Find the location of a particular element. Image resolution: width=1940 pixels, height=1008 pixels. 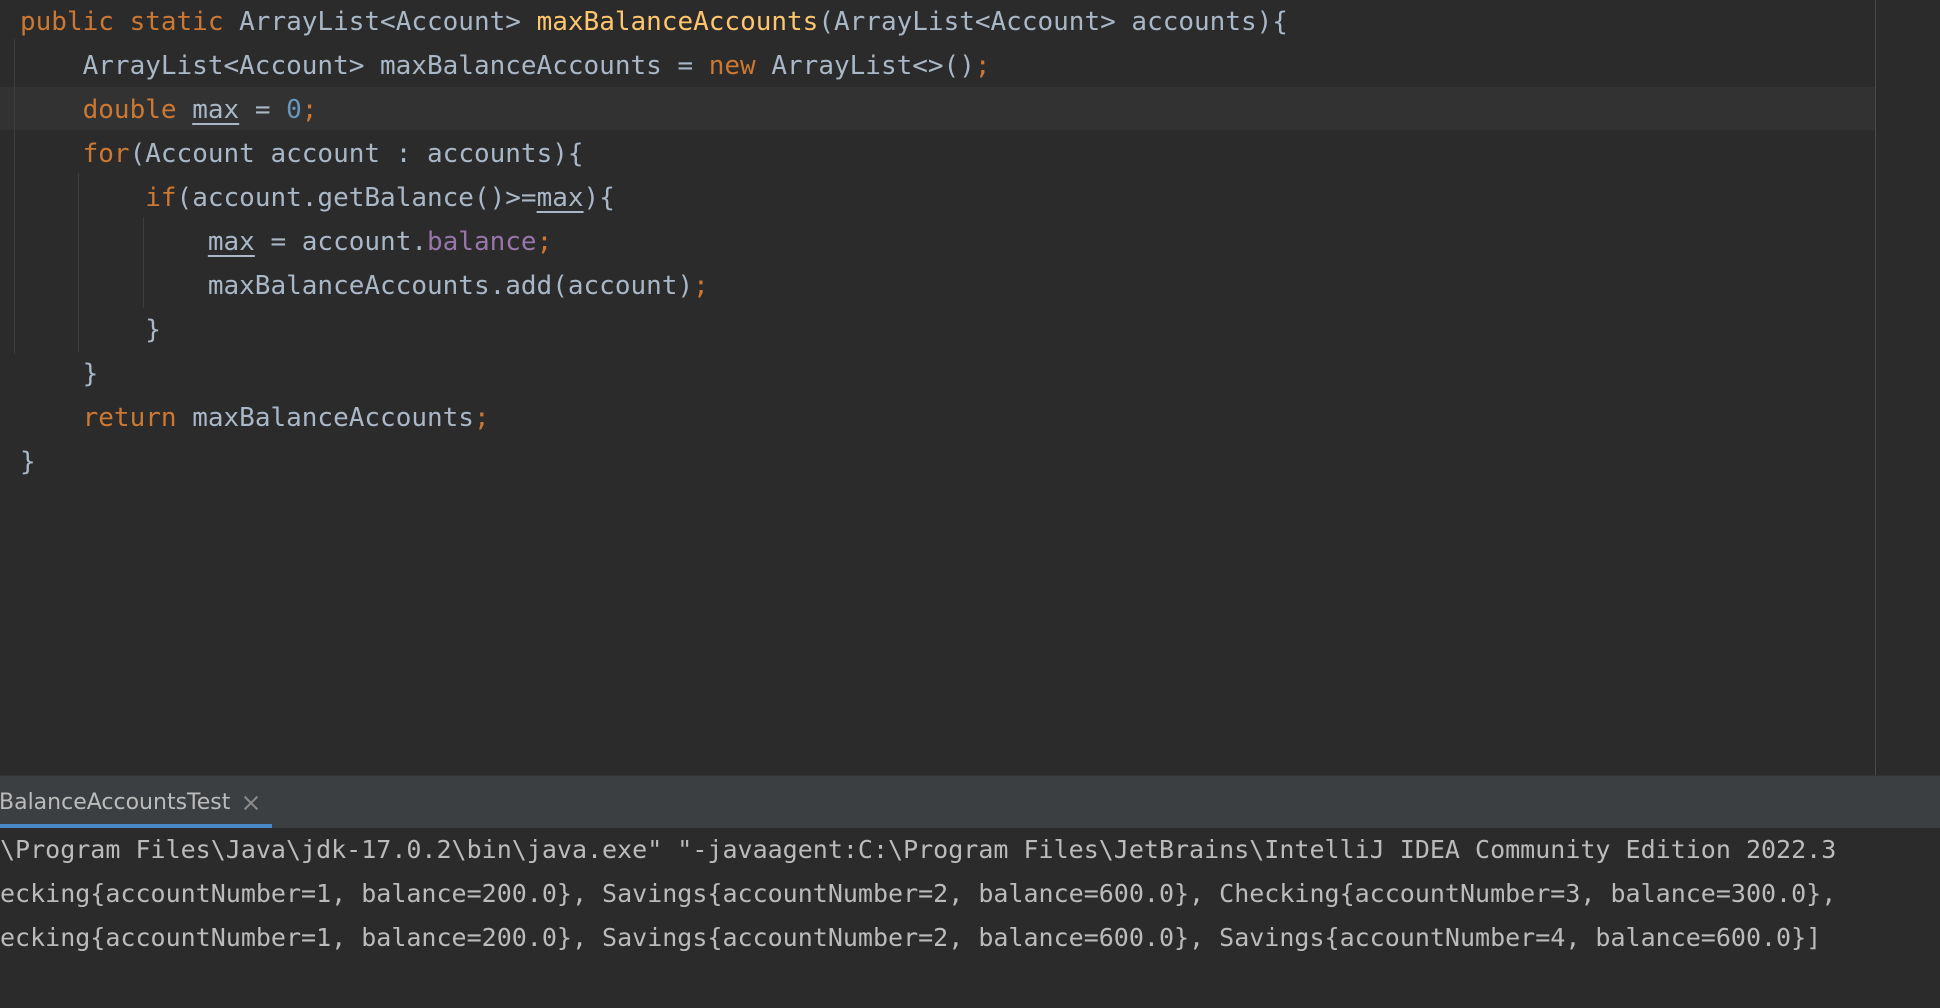

code-token: ArrayList<Account> is located at coordinates (388, 22).